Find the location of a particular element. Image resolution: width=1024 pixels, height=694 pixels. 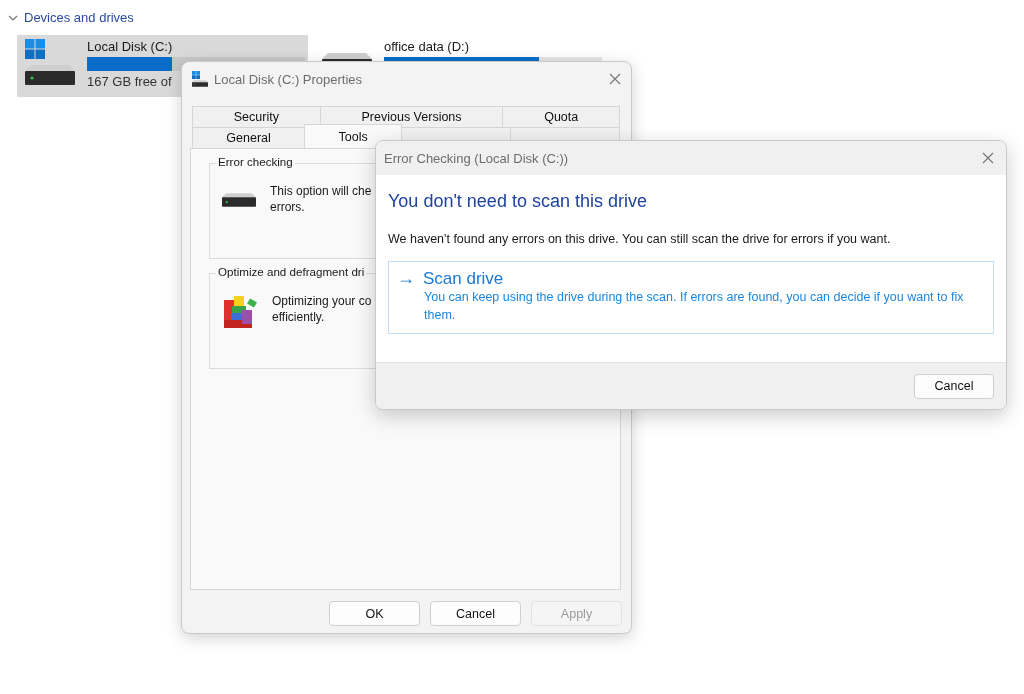

group-title: Error checking is located at coordinates (255, 161).